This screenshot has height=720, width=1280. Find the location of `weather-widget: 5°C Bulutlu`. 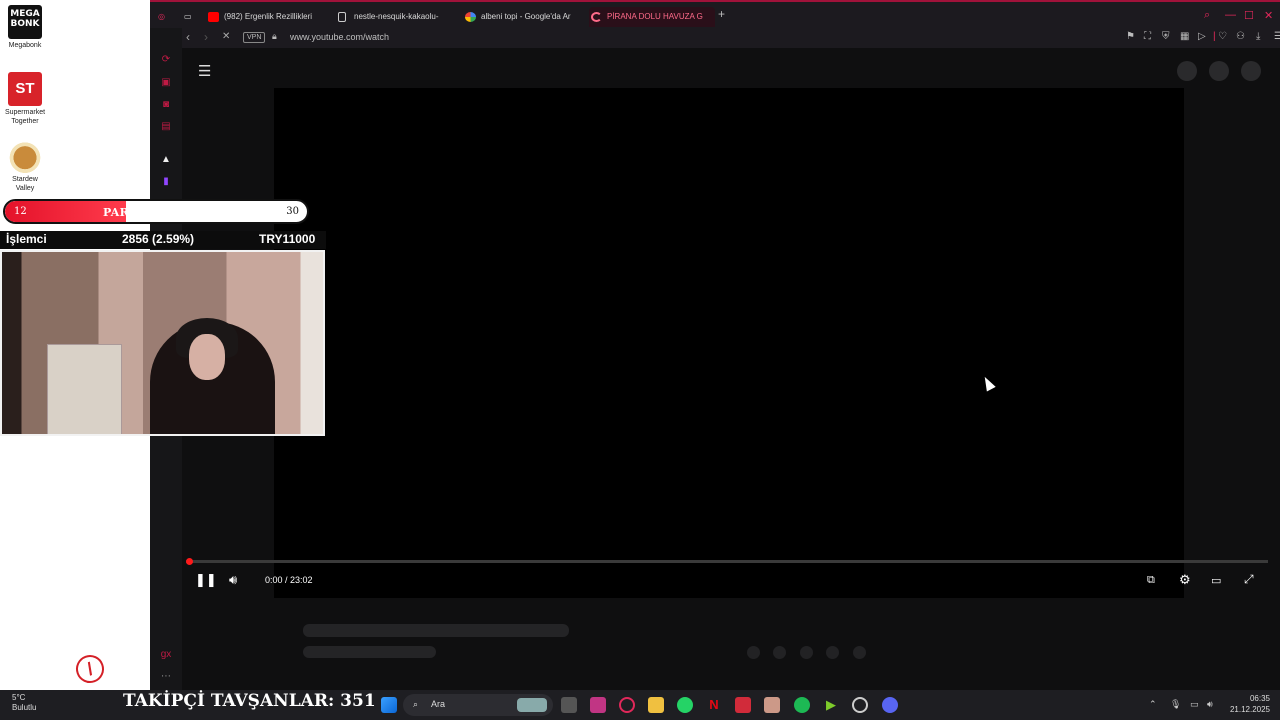

weather-widget: 5°C Bulutlu is located at coordinates (24, 703).